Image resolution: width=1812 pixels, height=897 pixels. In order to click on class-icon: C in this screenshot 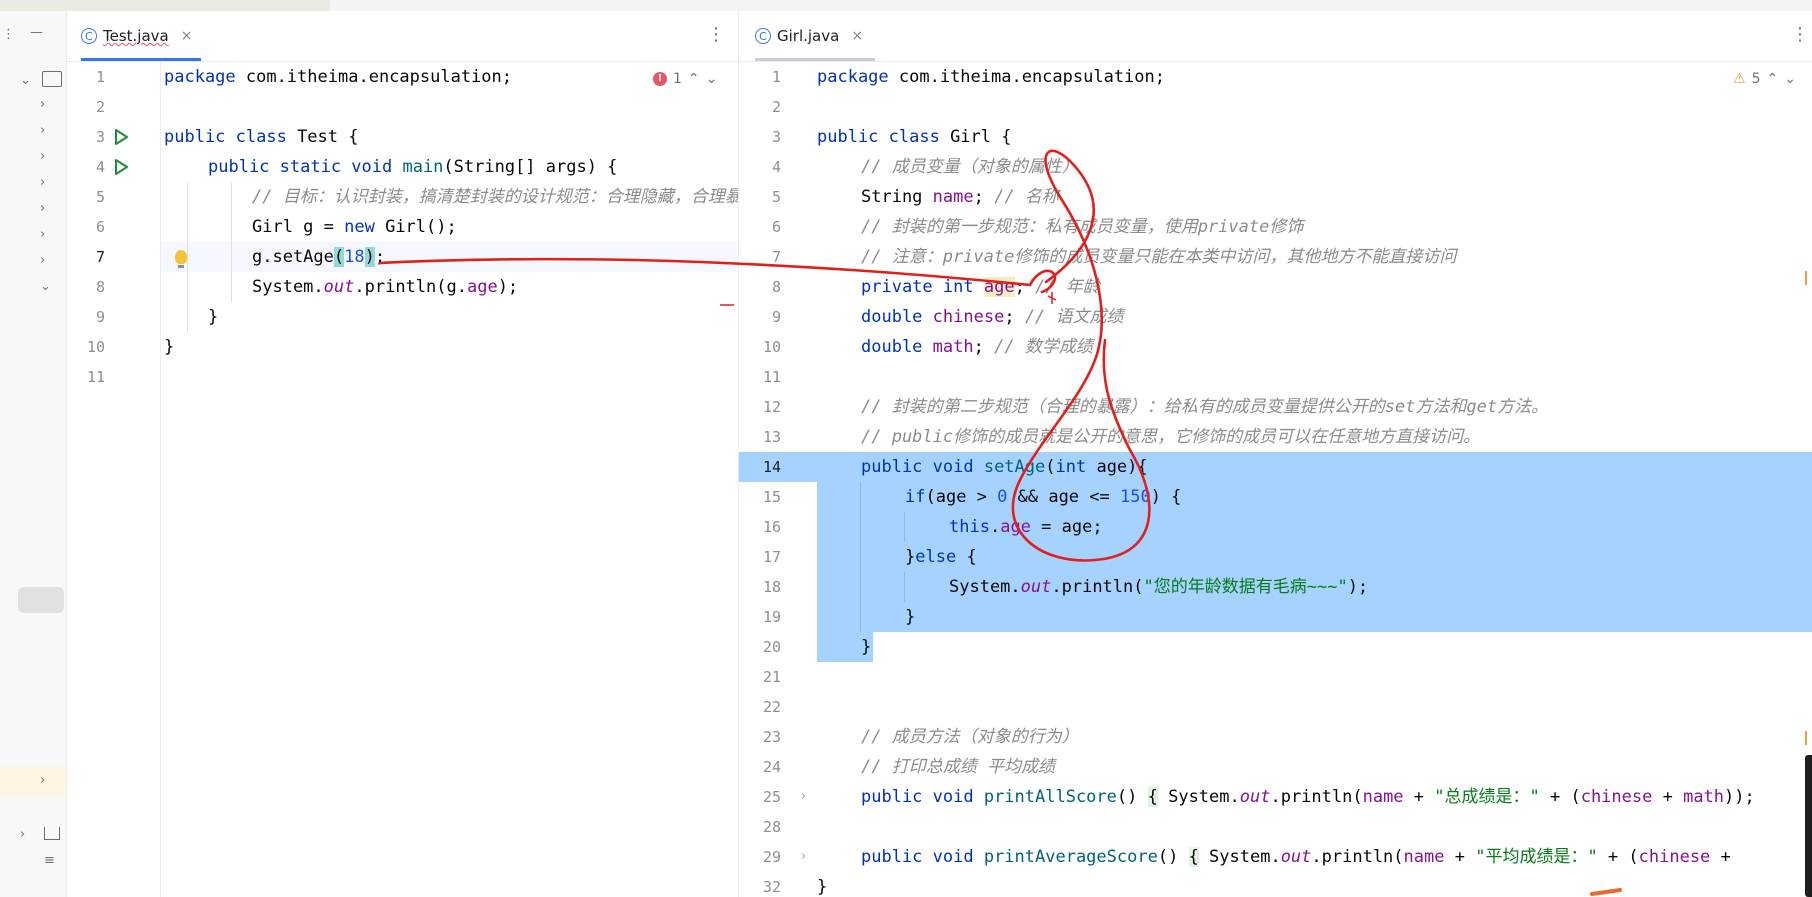, I will do `click(763, 36)`.